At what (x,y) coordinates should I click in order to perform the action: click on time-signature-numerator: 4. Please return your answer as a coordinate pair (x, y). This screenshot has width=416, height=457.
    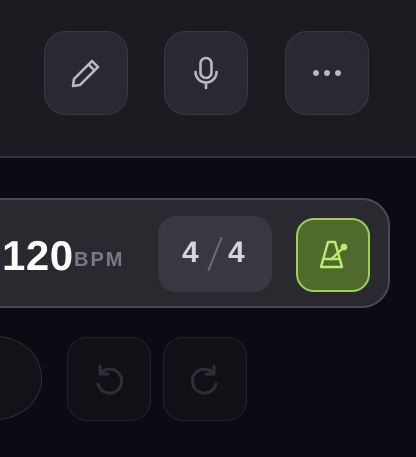
    Looking at the image, I should click on (190, 252).